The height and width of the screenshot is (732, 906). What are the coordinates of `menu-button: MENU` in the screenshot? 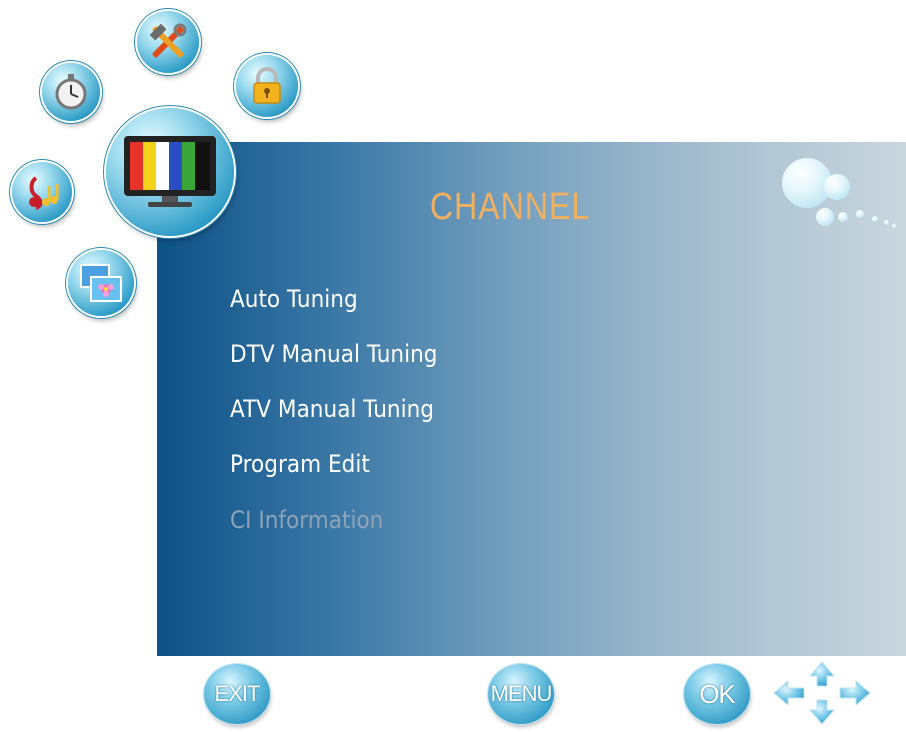 It's located at (521, 694).